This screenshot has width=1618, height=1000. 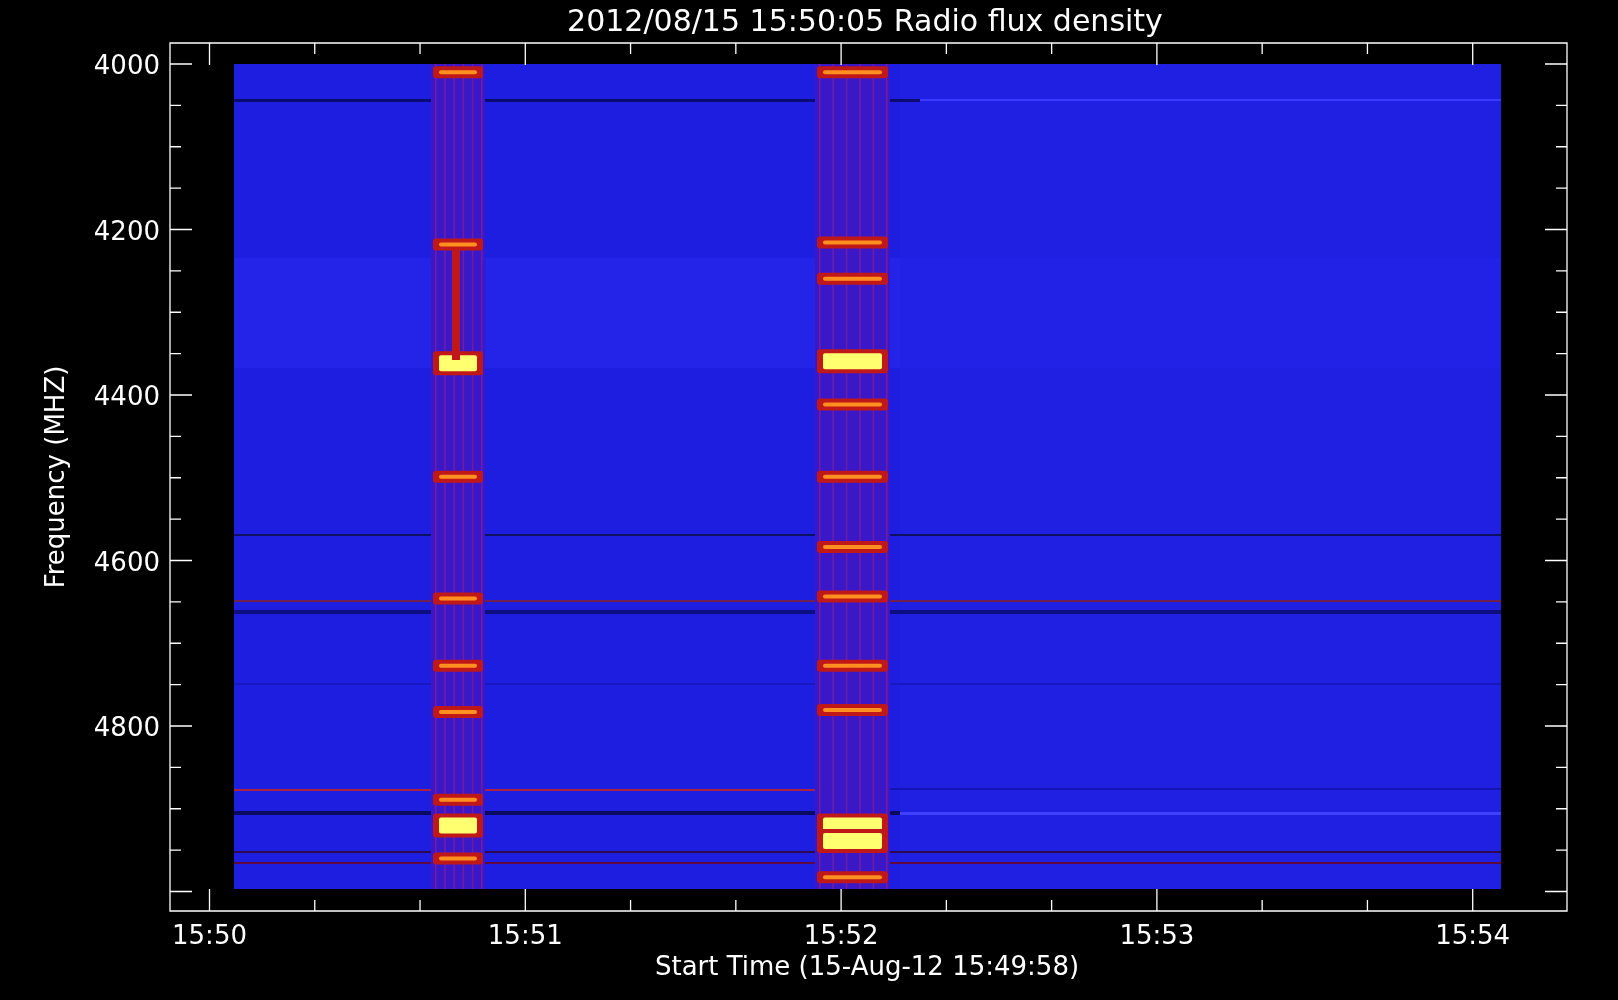 What do you see at coordinates (209, 935) in the screenshot?
I see `tick-label: 15:50` at bounding box center [209, 935].